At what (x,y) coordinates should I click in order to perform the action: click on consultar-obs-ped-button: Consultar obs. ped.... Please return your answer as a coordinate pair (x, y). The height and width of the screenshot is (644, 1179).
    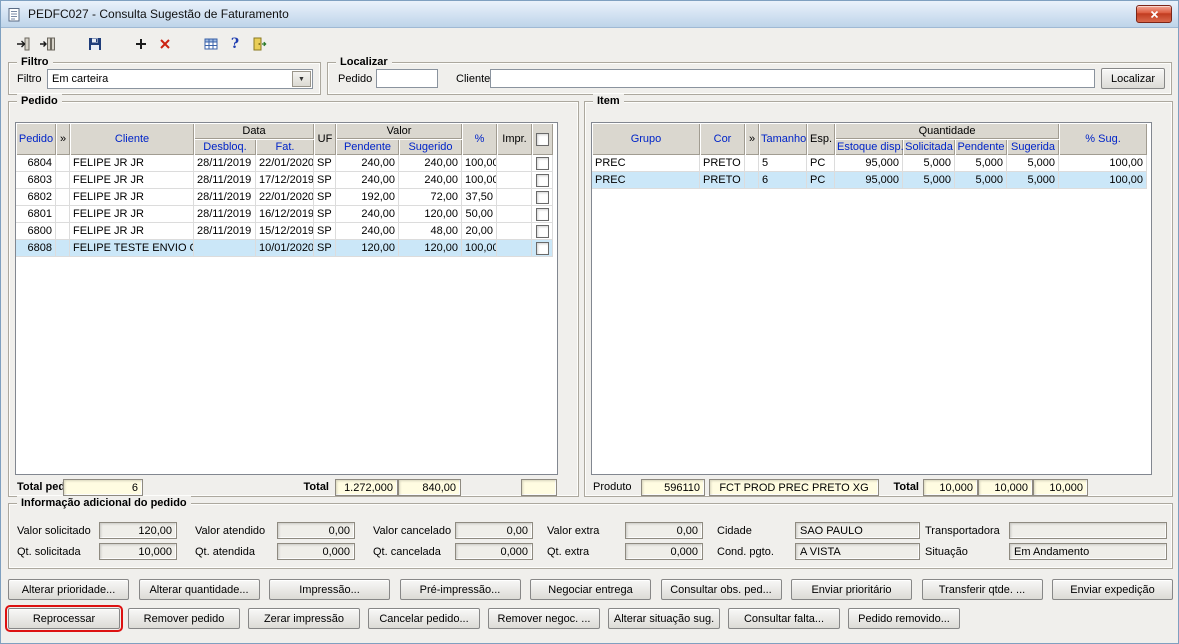
    Looking at the image, I should click on (721, 589).